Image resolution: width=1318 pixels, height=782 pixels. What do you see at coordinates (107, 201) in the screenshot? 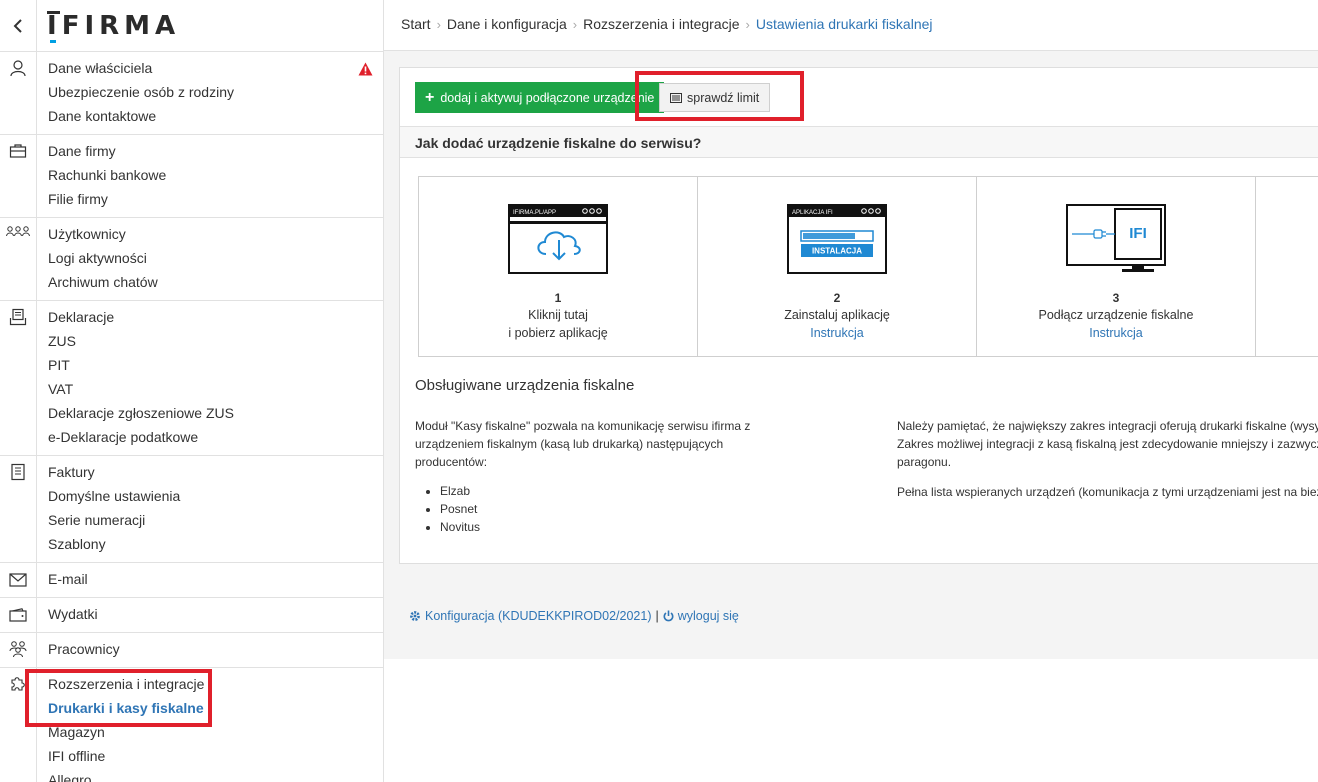
I see `sidebar-item-branches: Filie firmy` at bounding box center [107, 201].